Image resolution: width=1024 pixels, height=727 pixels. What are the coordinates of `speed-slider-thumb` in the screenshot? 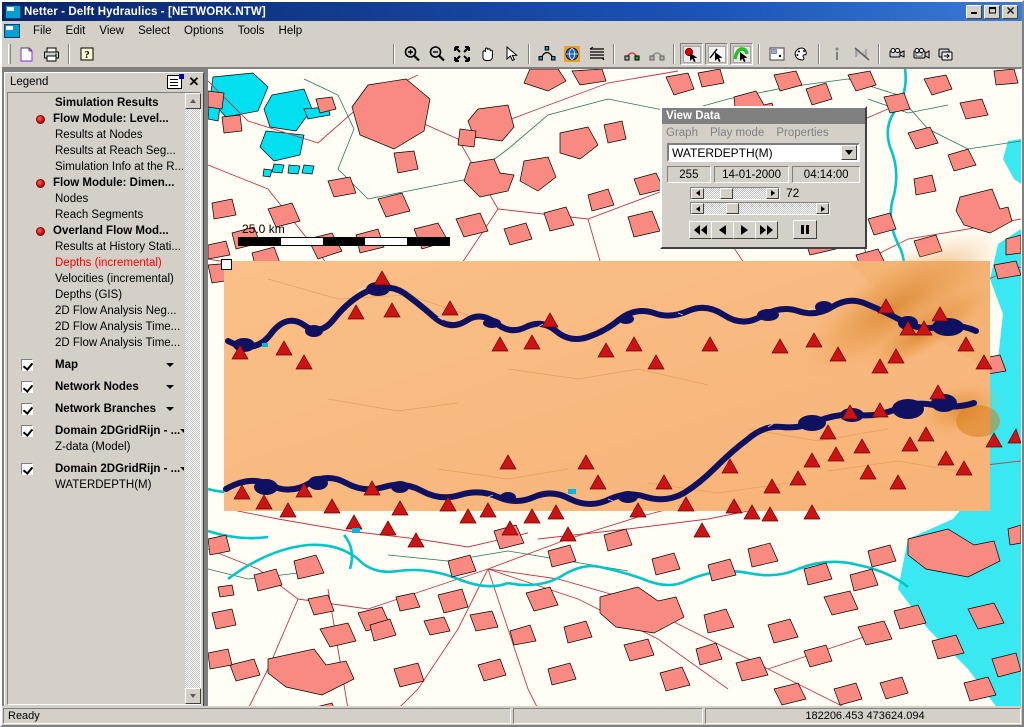 It's located at (726, 193).